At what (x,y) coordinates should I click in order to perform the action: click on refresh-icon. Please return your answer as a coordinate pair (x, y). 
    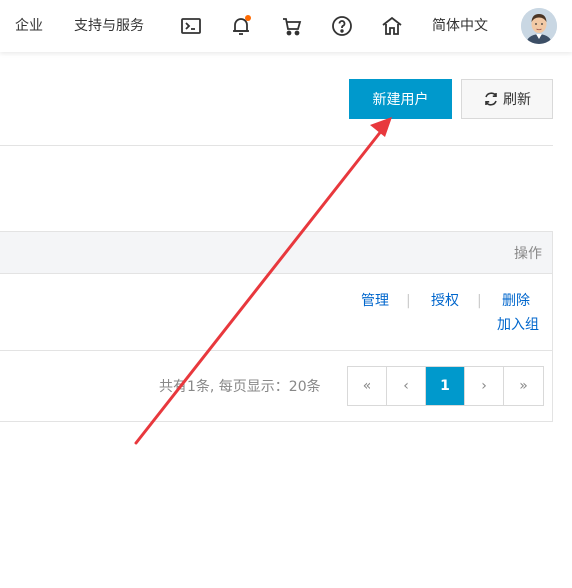
    Looking at the image, I should click on (491, 99).